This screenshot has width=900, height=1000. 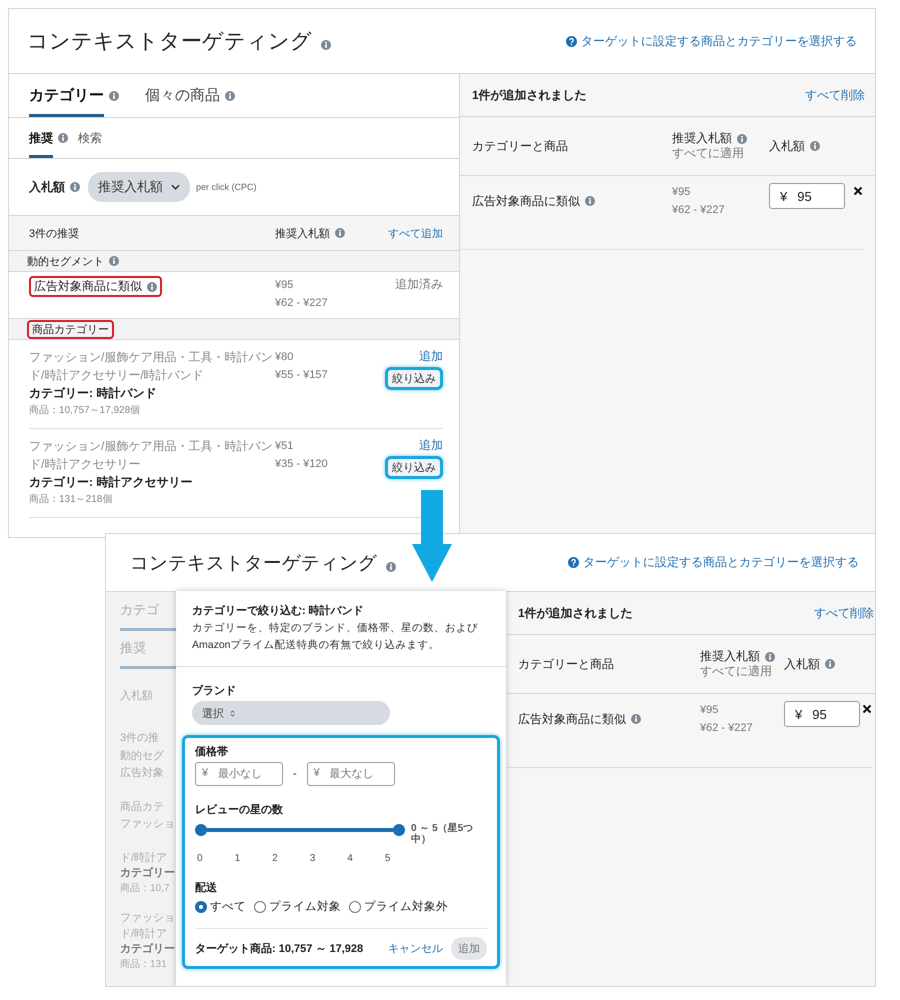 I want to click on sub-tab: 推奨, so click(x=41, y=138).